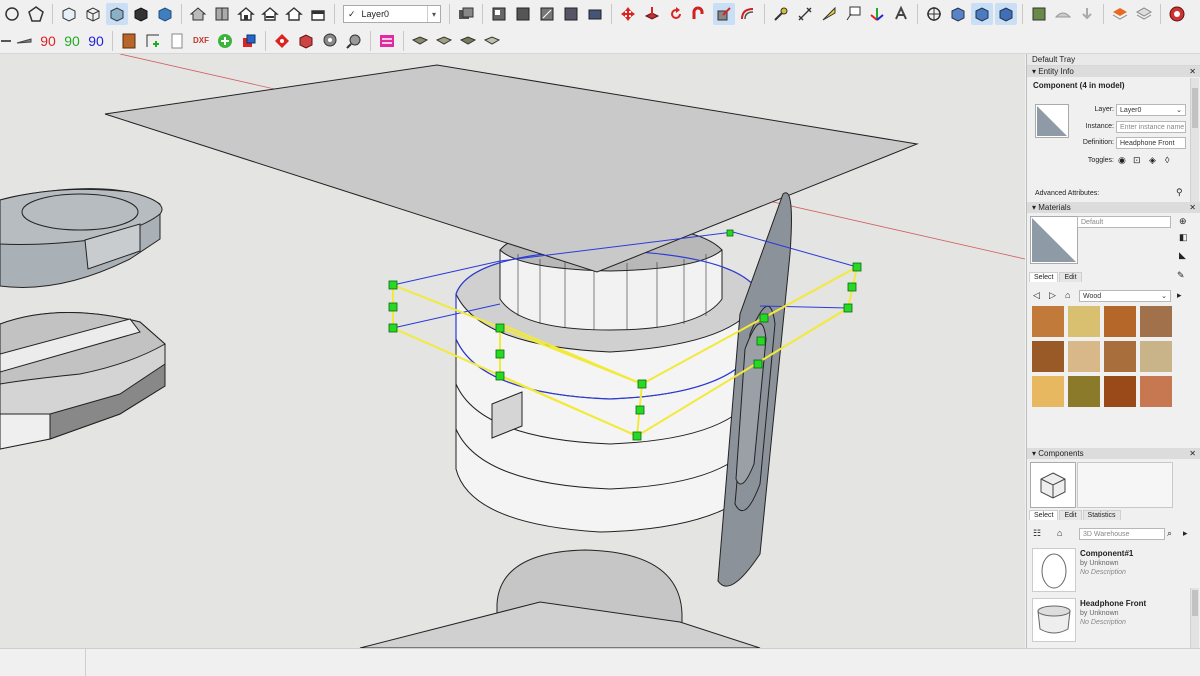  What do you see at coordinates (444, 41) in the screenshot?
I see `extension-tool-2-icon` at bounding box center [444, 41].